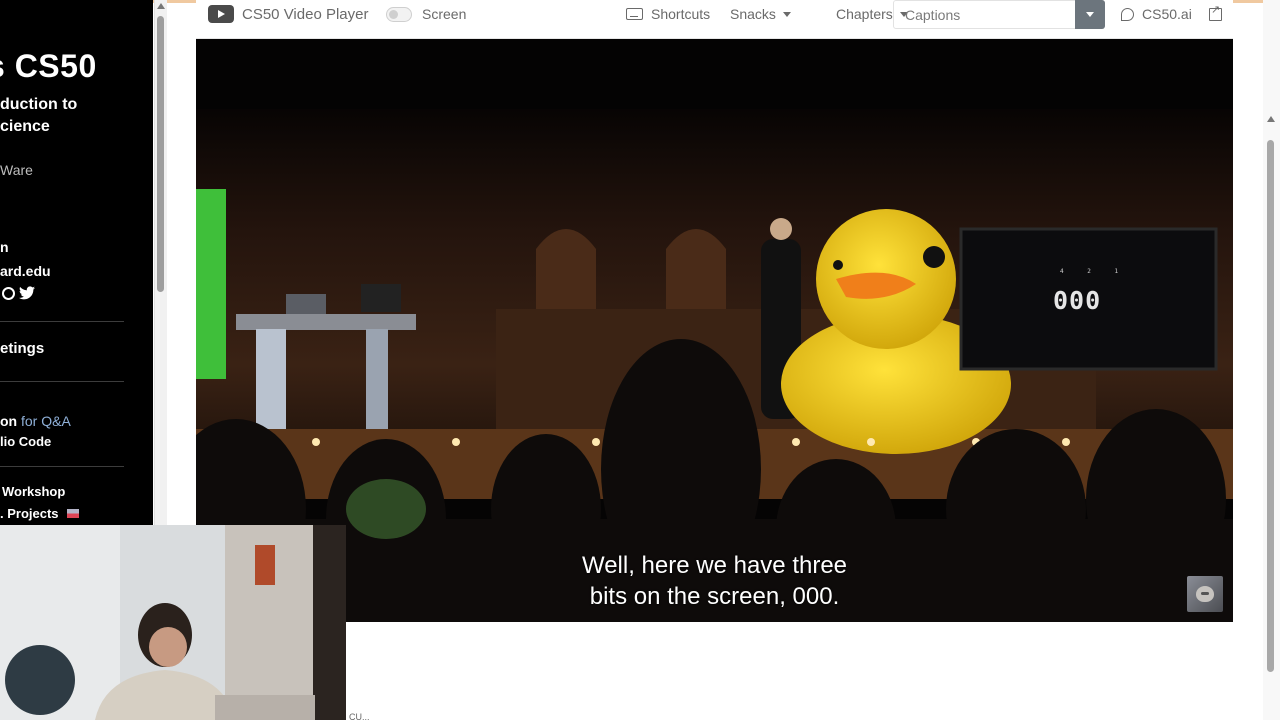 The height and width of the screenshot is (722, 1280). What do you see at coordinates (786, 14) in the screenshot?
I see `snacks-caret-icon` at bounding box center [786, 14].